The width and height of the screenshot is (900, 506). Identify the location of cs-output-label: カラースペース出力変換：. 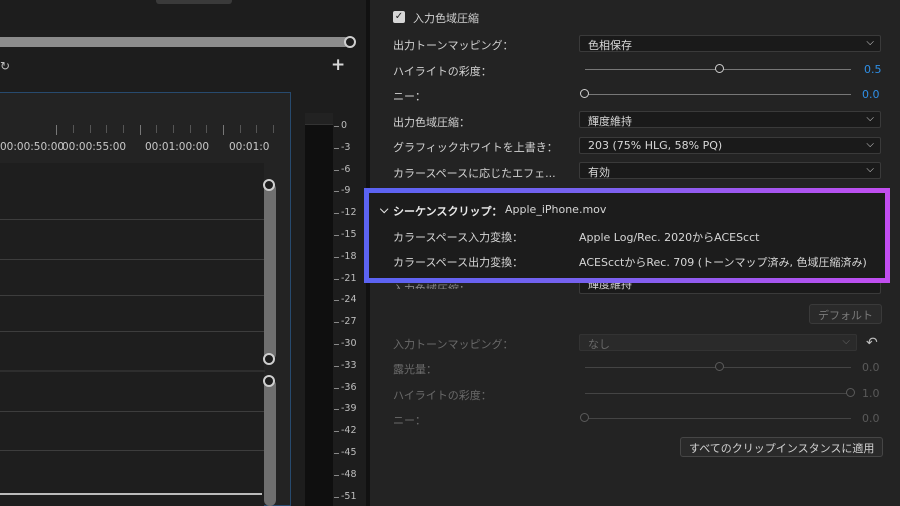
(458, 262).